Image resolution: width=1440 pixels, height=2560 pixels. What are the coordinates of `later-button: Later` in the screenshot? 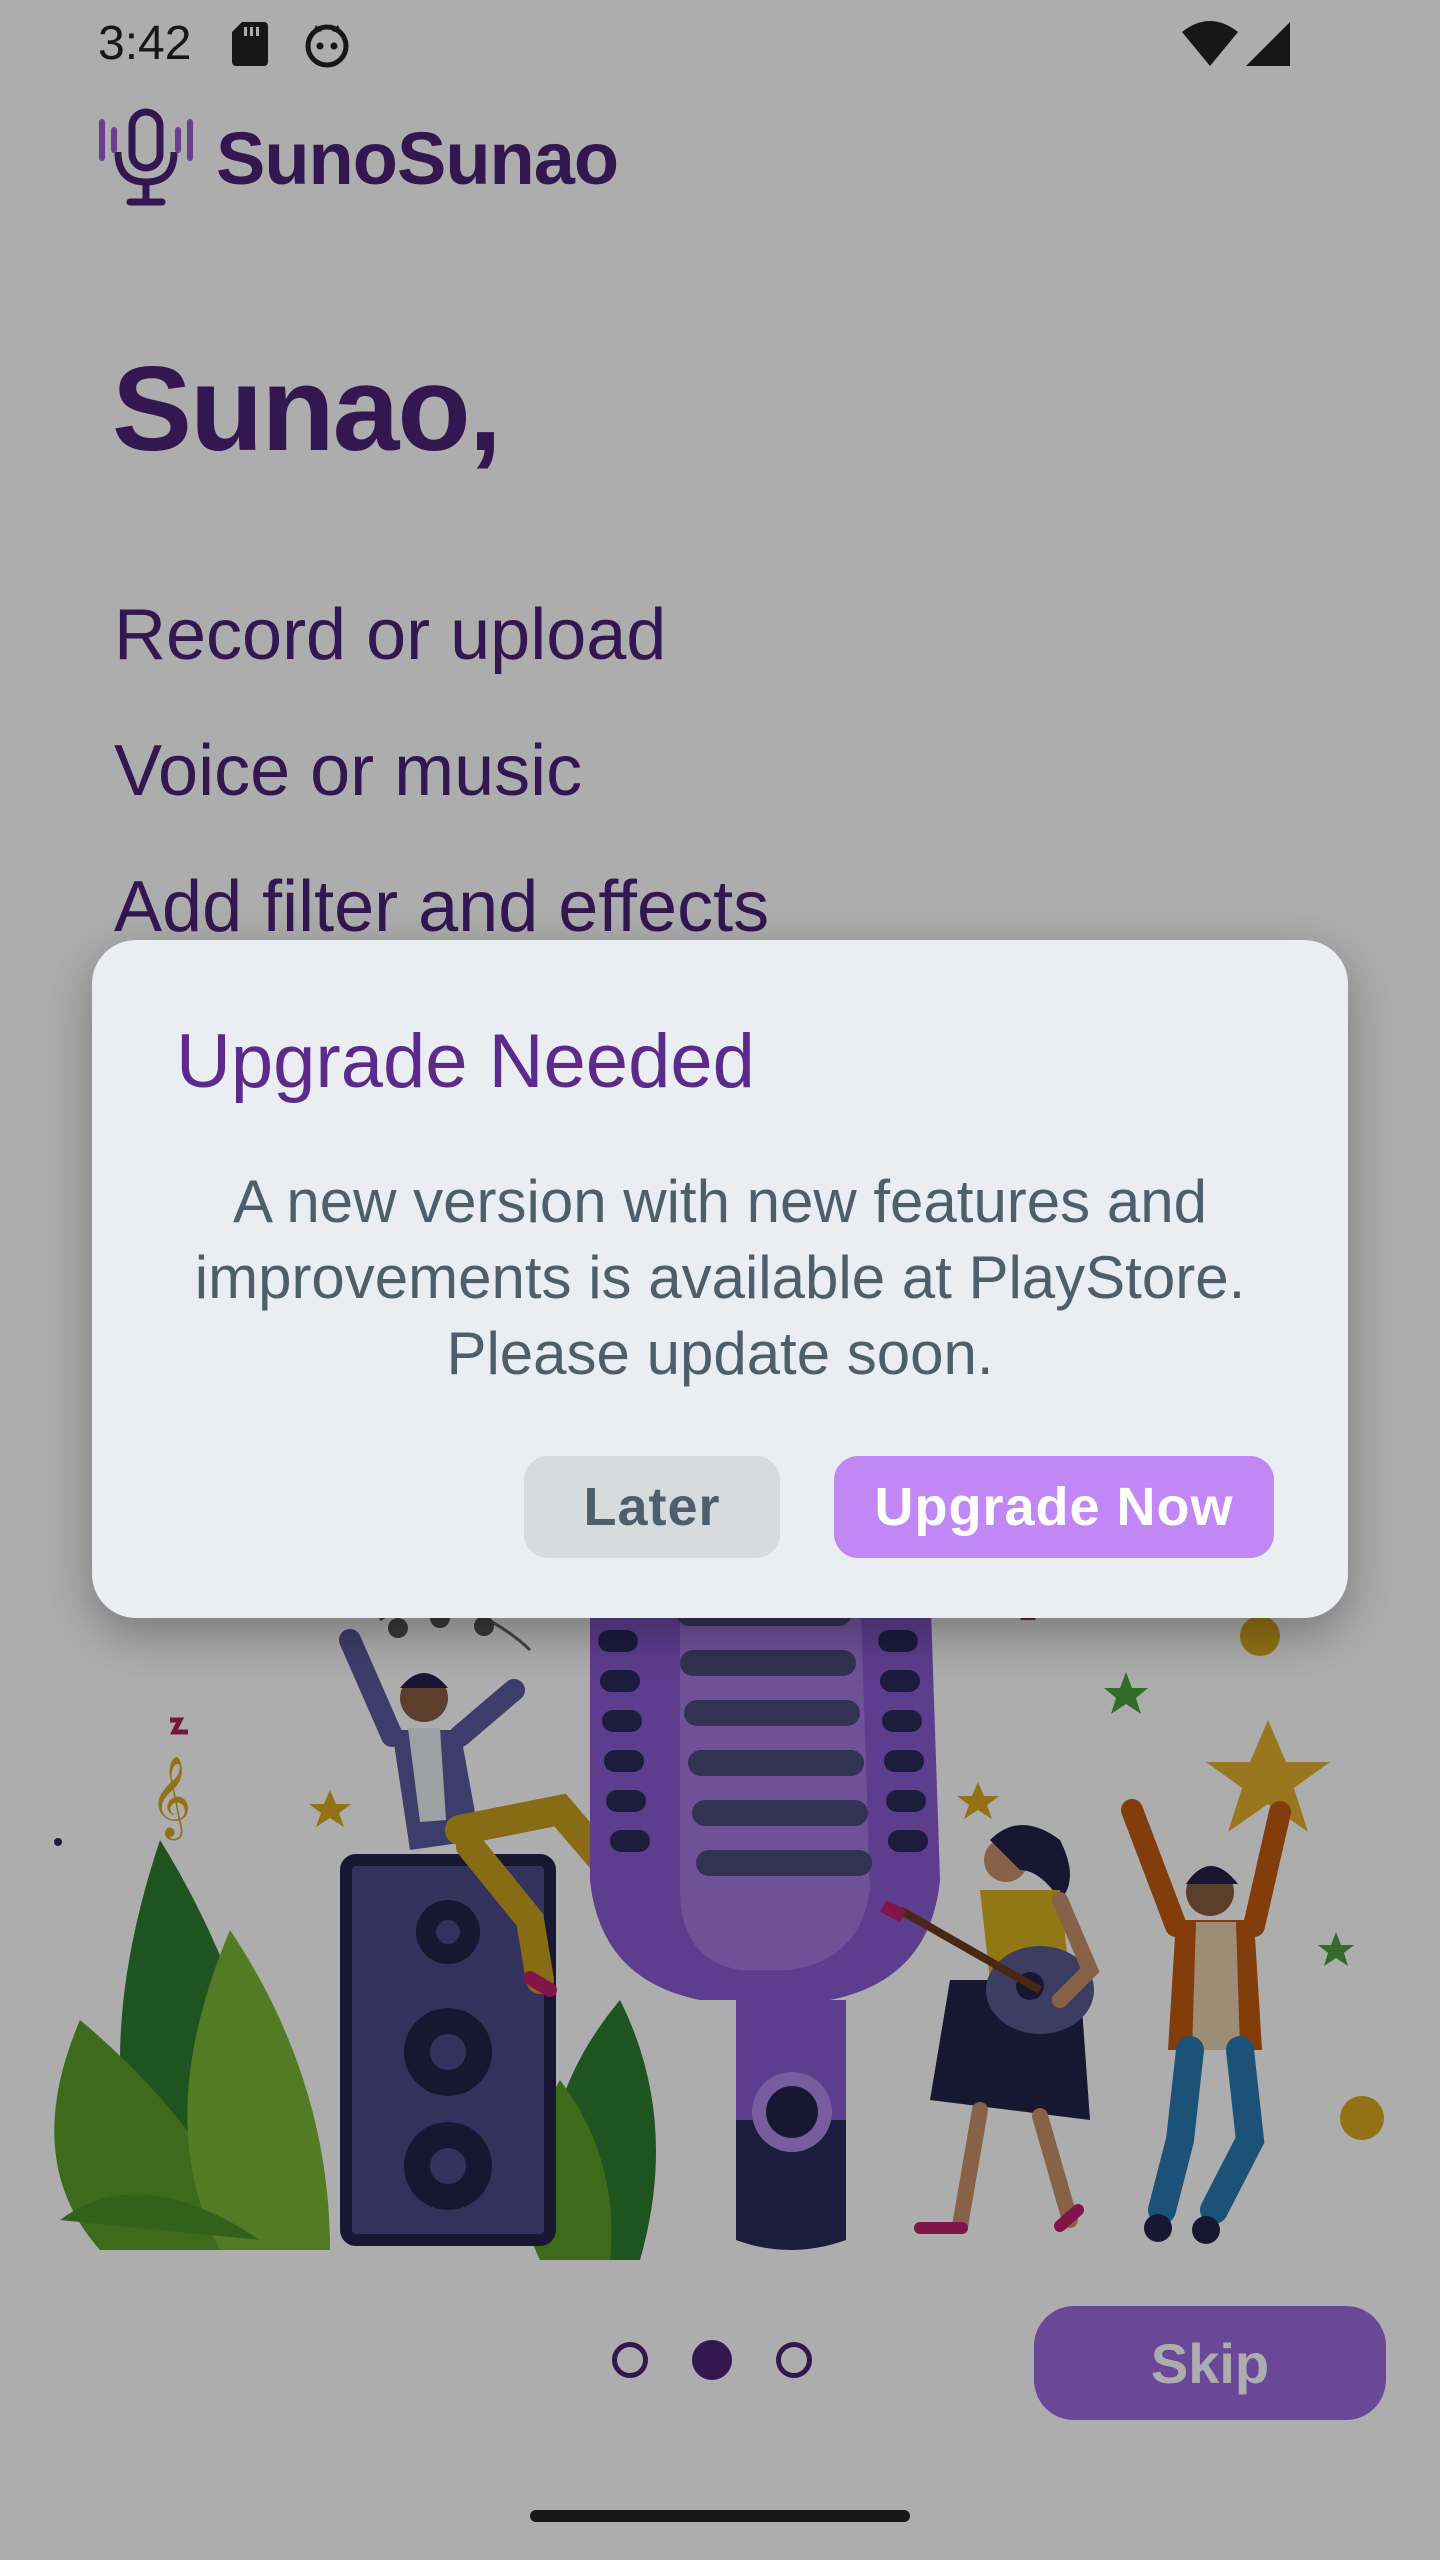 It's located at (652, 1507).